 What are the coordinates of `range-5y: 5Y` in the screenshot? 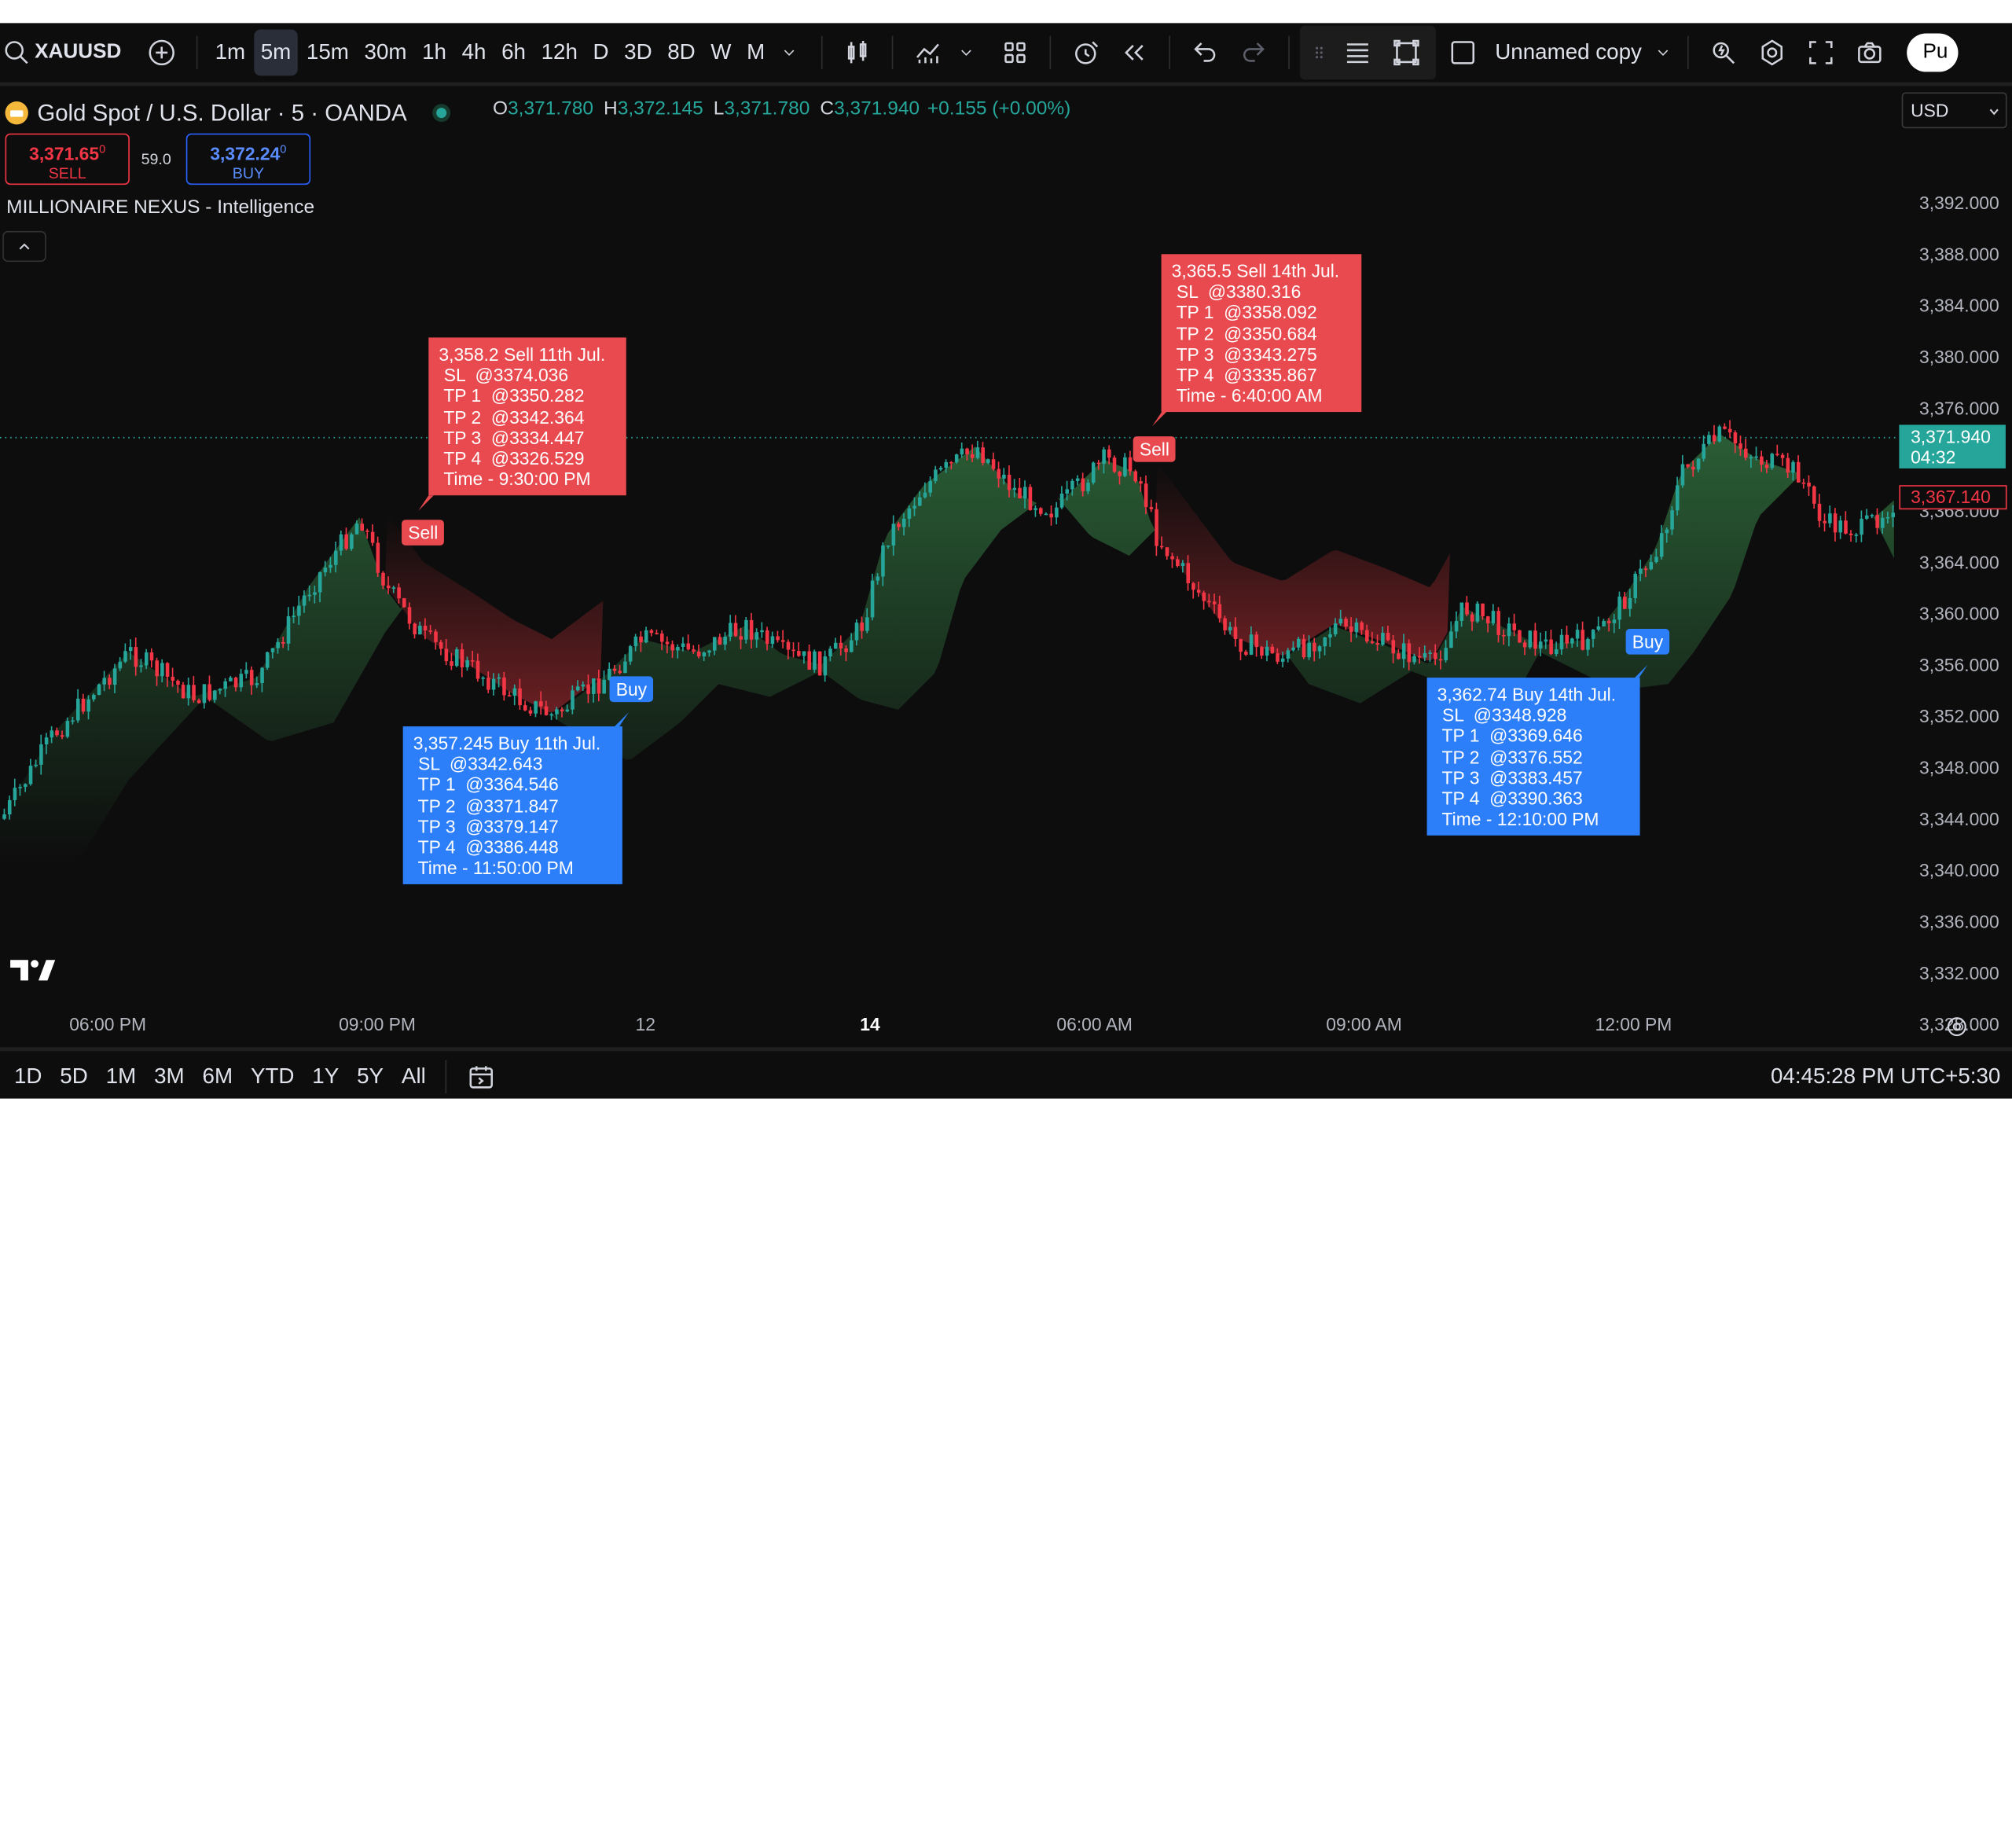 It's located at (370, 1077).